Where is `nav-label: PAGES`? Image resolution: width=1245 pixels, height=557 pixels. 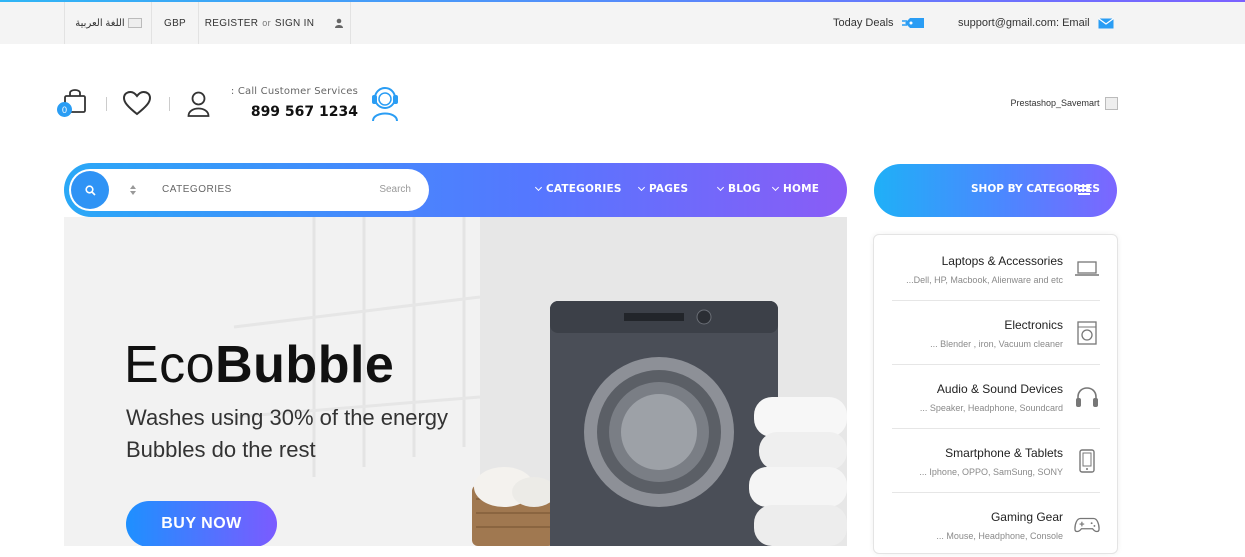
nav-label: PAGES is located at coordinates (669, 189).